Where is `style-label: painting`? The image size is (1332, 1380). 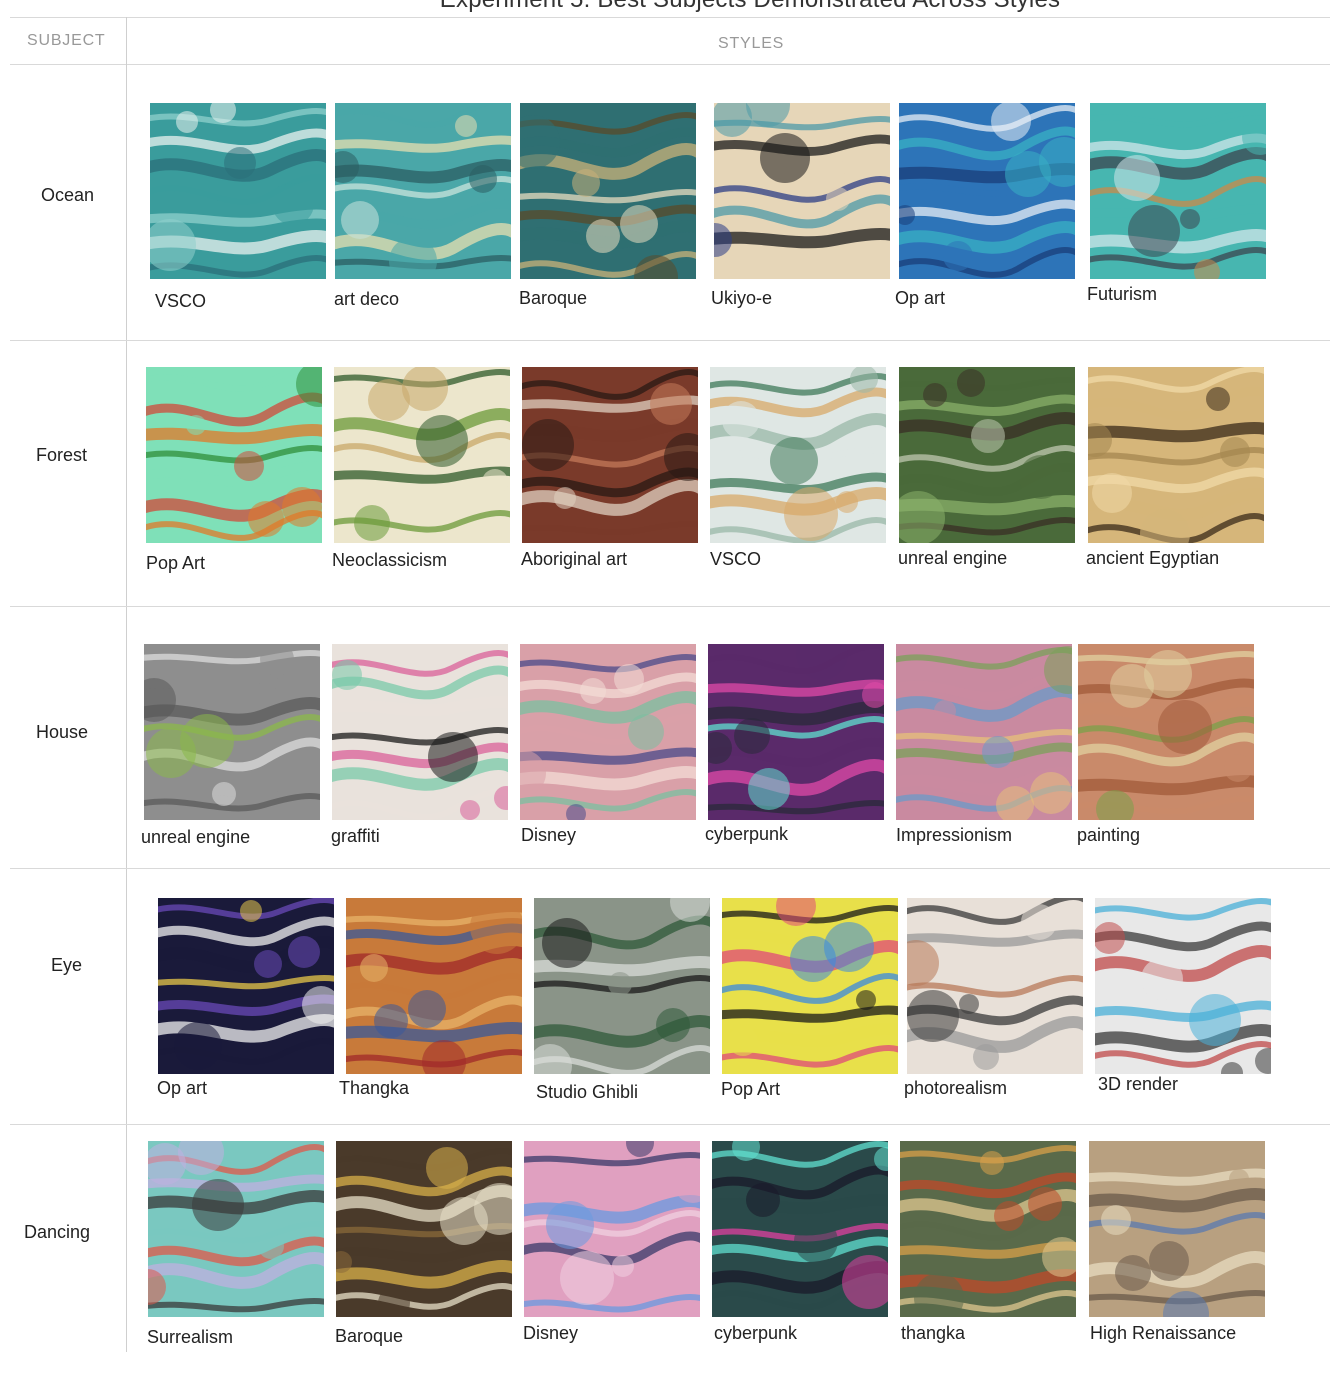 style-label: painting is located at coordinates (1109, 835).